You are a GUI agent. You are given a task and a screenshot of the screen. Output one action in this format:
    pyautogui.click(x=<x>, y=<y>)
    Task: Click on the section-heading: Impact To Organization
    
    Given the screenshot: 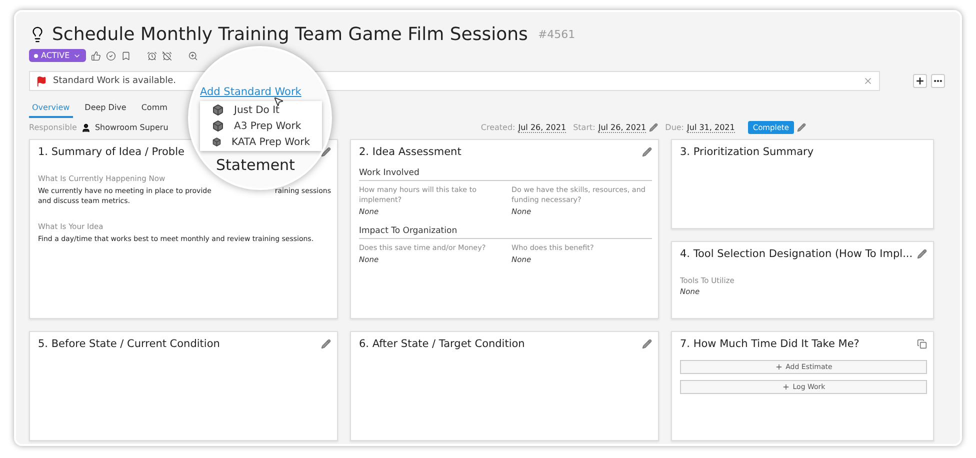 What is the action you would take?
    pyautogui.click(x=505, y=233)
    